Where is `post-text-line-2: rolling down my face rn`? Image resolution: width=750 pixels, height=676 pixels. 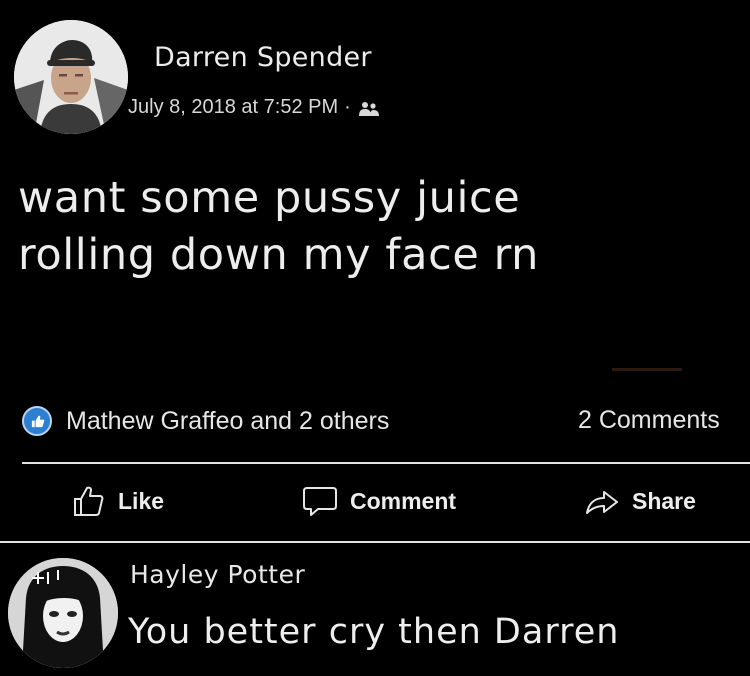 post-text-line-2: rolling down my face rn is located at coordinates (279, 255).